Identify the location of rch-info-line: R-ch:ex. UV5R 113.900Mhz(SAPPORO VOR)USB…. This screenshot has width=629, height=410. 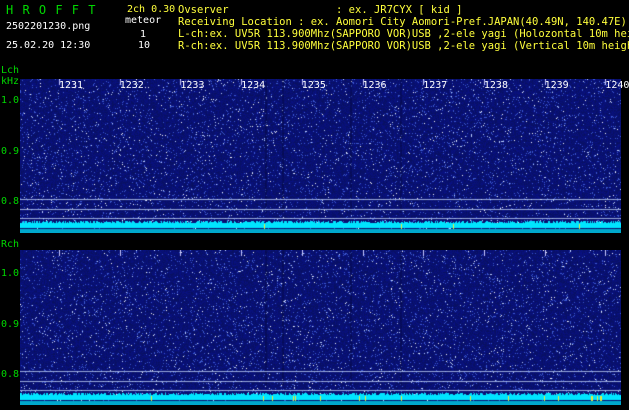
(403, 46).